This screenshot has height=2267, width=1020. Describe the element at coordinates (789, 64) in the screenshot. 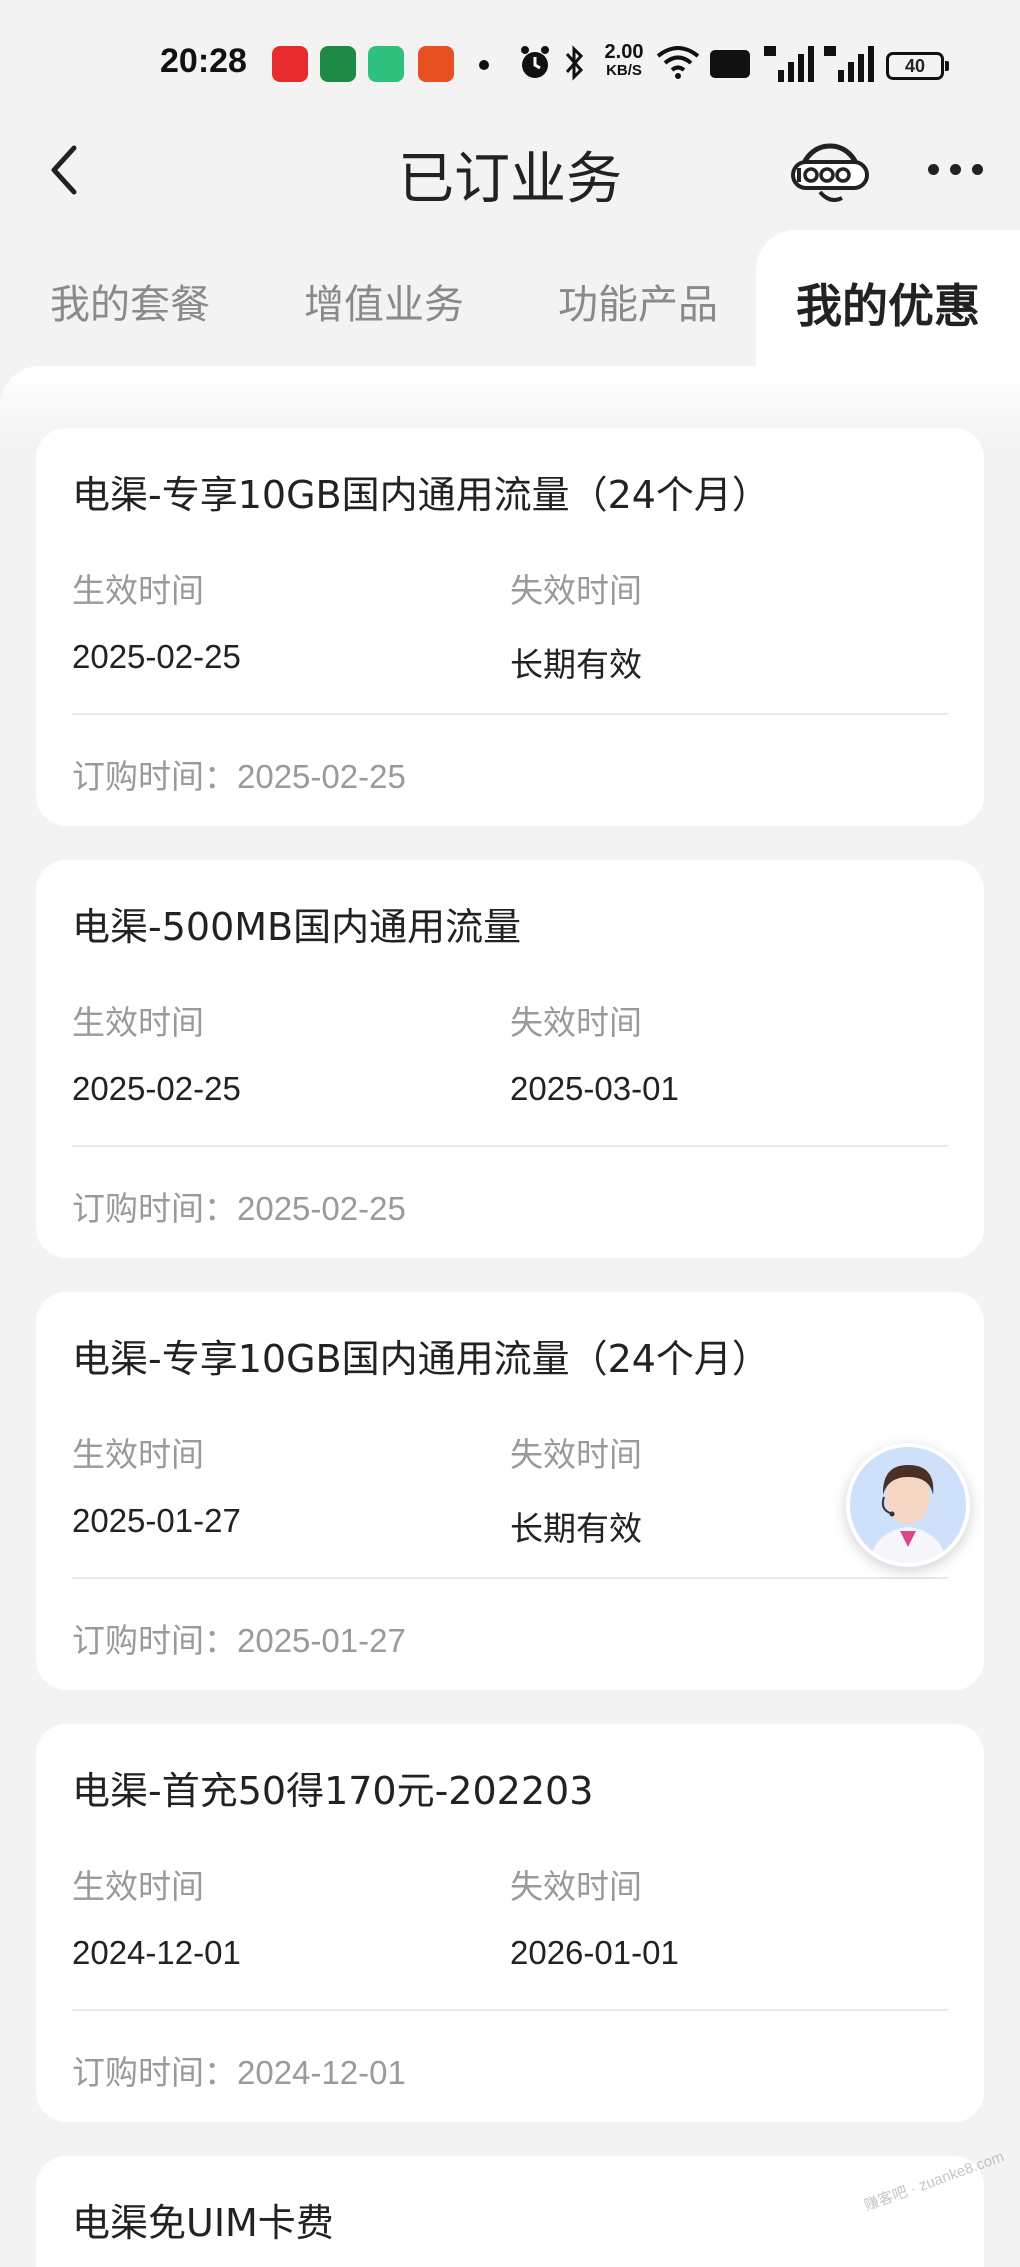

I see `5g-signal-icon` at that location.